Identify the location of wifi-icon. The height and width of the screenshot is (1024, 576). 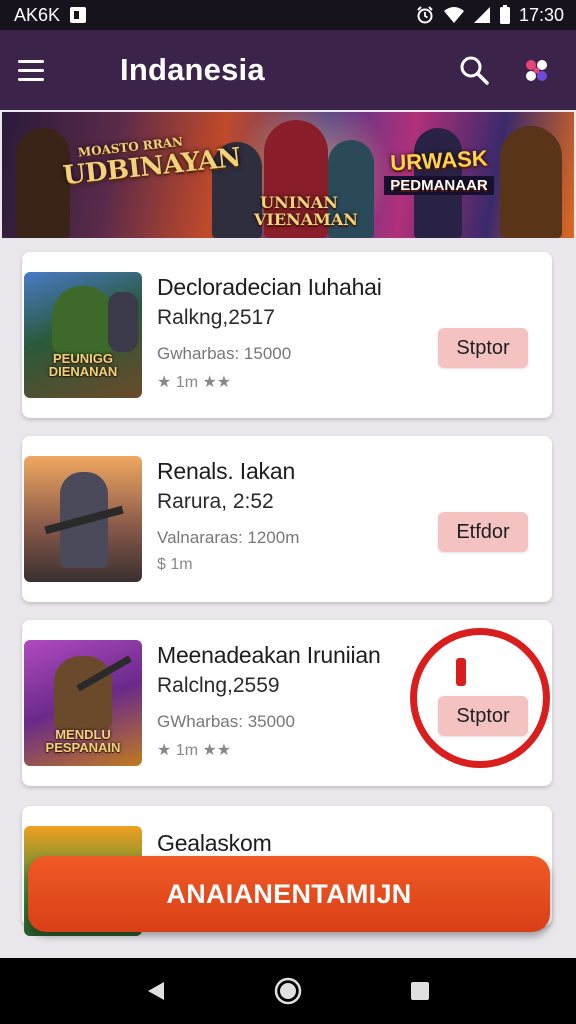
(453, 15).